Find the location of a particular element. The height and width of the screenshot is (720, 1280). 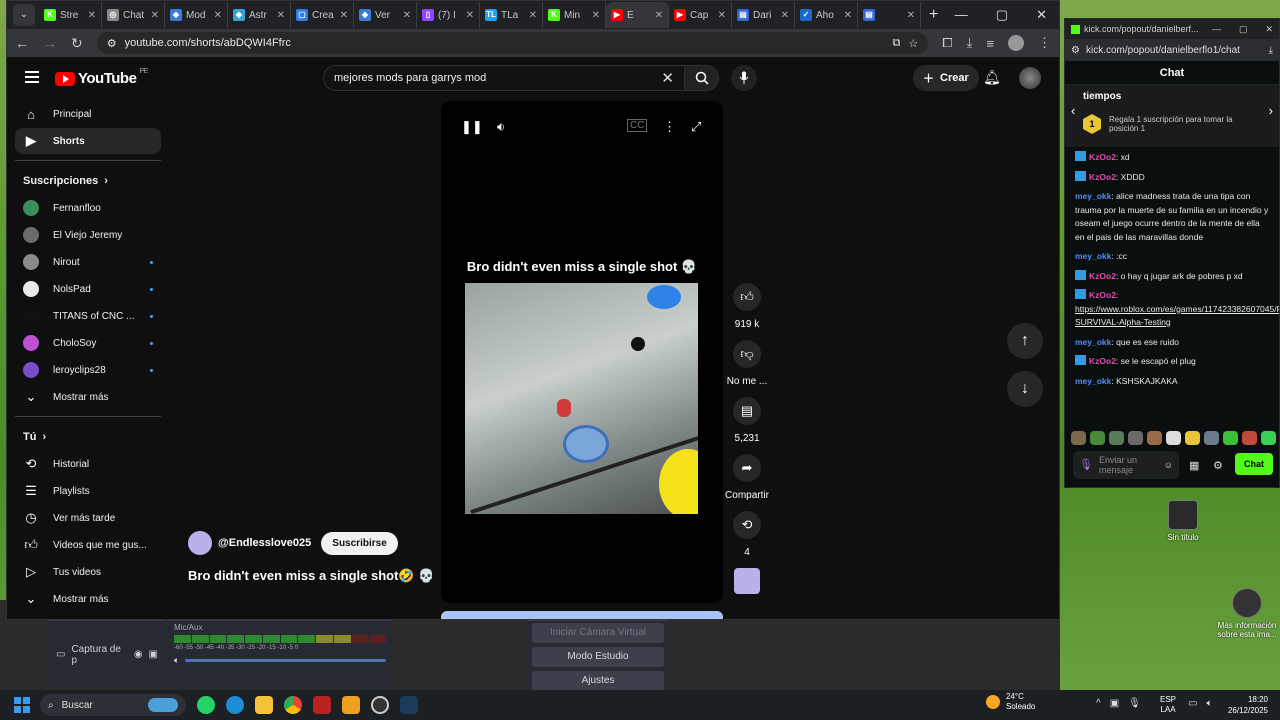

install-app-icon: ⧉ is located at coordinates (897, 43).